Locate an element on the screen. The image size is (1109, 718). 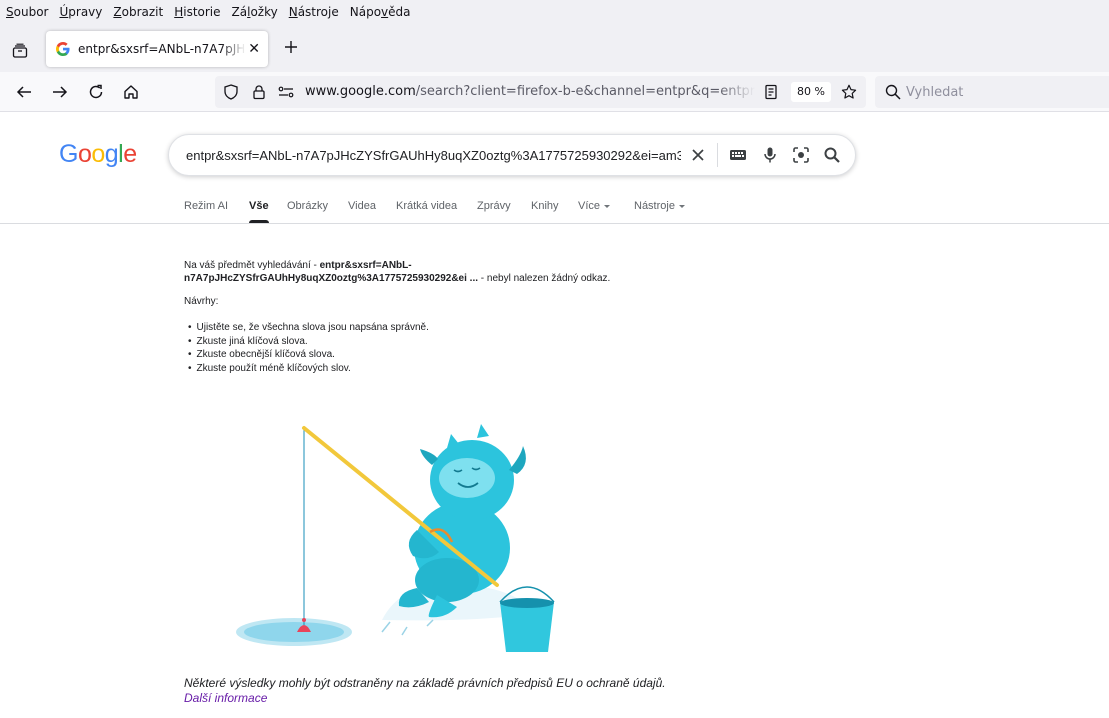
menu-item-0: Soubor is located at coordinates (27, 12).